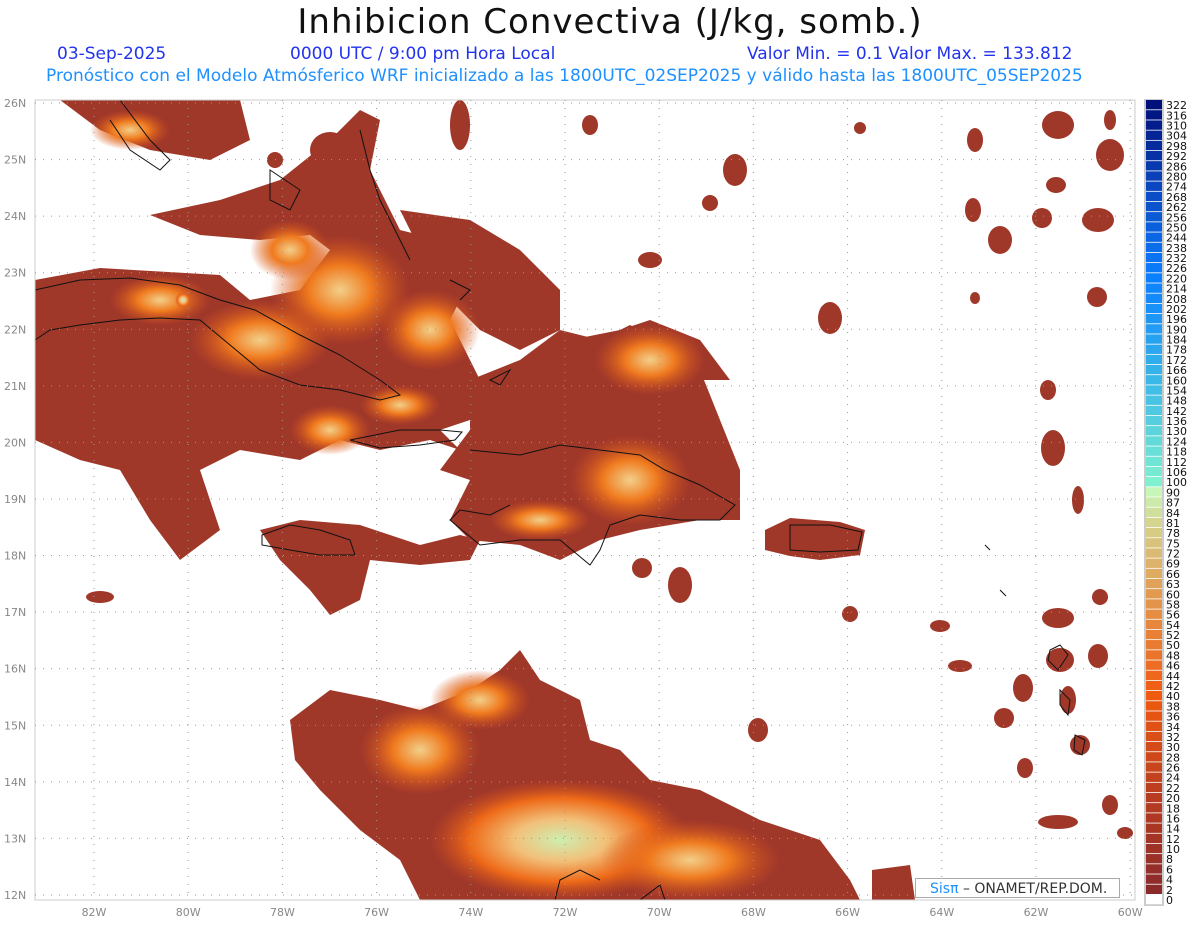 This screenshot has height=927, width=1200. What do you see at coordinates (15, 329) in the screenshot?
I see `lat-label: 22N` at bounding box center [15, 329].